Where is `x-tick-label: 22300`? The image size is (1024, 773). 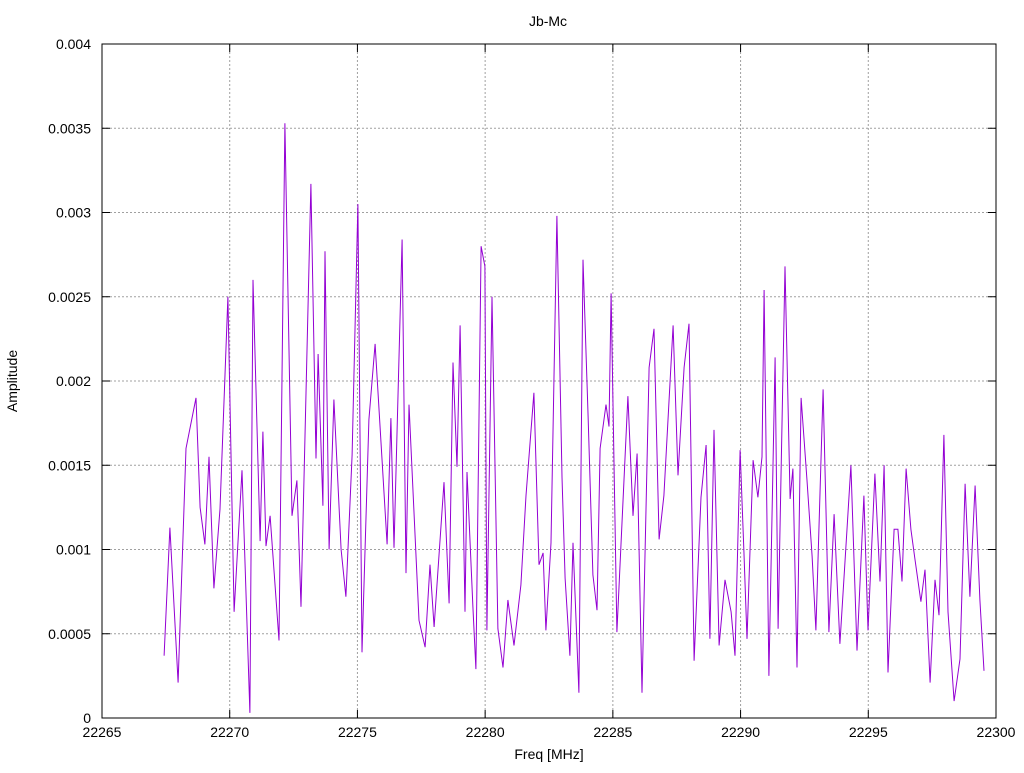
x-tick-label: 22300 is located at coordinates (996, 732).